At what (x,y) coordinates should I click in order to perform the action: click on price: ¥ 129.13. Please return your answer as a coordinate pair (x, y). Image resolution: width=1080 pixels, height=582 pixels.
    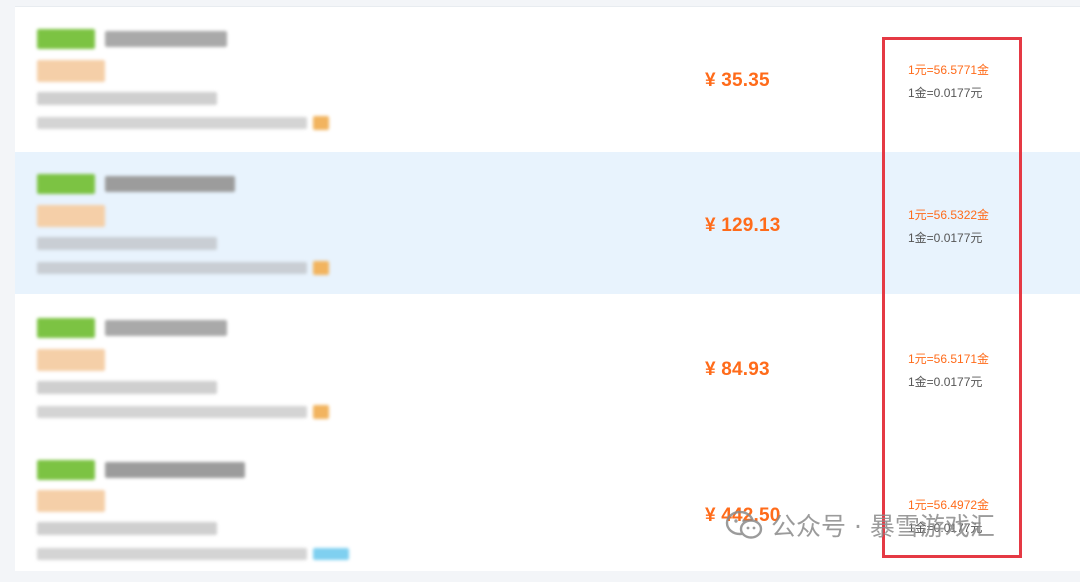
    Looking at the image, I should click on (743, 225).